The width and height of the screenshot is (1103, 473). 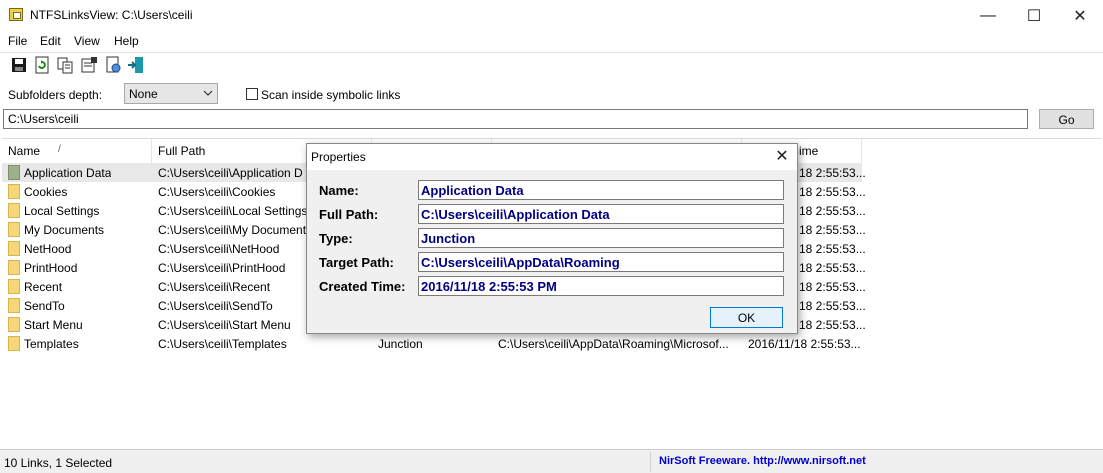 What do you see at coordinates (1066, 119) in the screenshot?
I see `go-button: Go` at bounding box center [1066, 119].